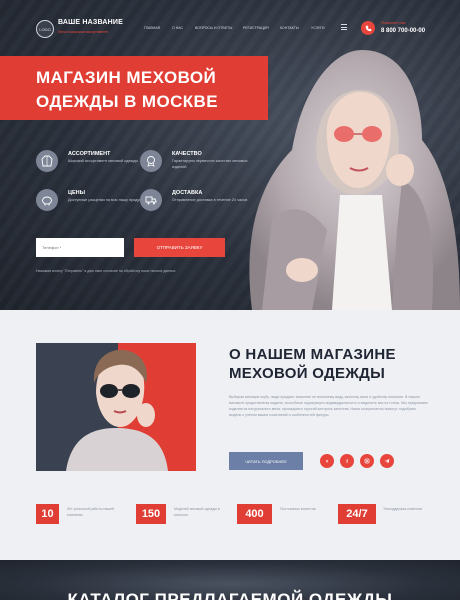 Image resolution: width=460 pixels, height=600 pixels. I want to click on delivery-icon, so click(151, 200).